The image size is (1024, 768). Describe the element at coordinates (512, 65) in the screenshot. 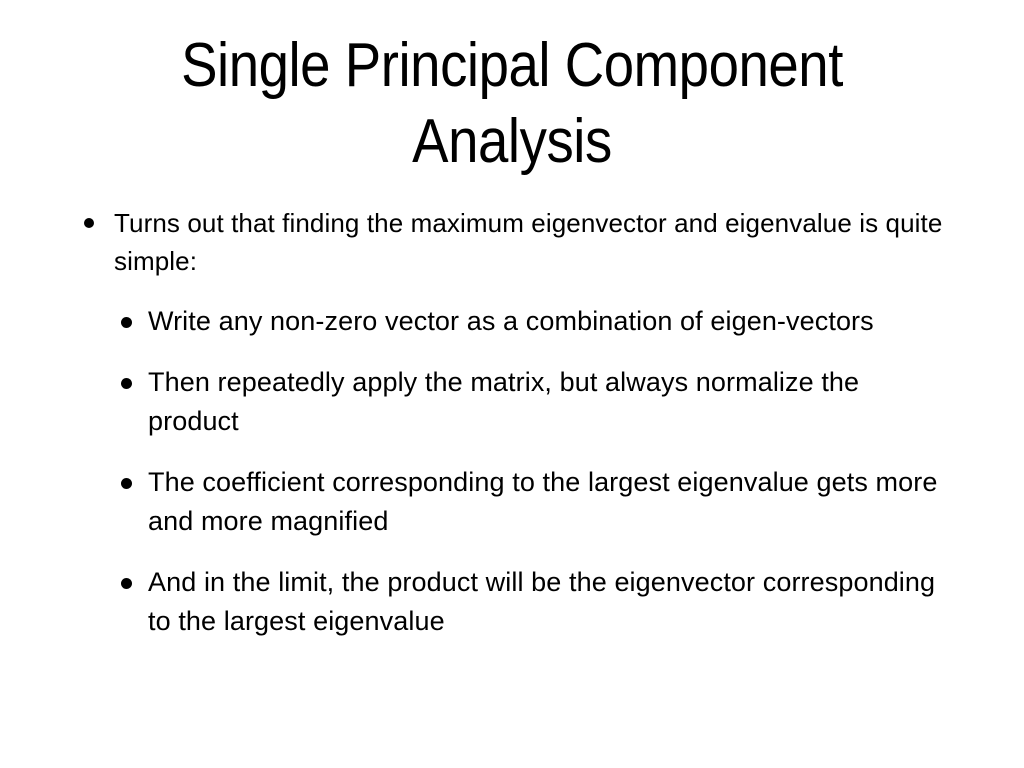

I see `slide-title-line-1: Single Principal Component` at that location.